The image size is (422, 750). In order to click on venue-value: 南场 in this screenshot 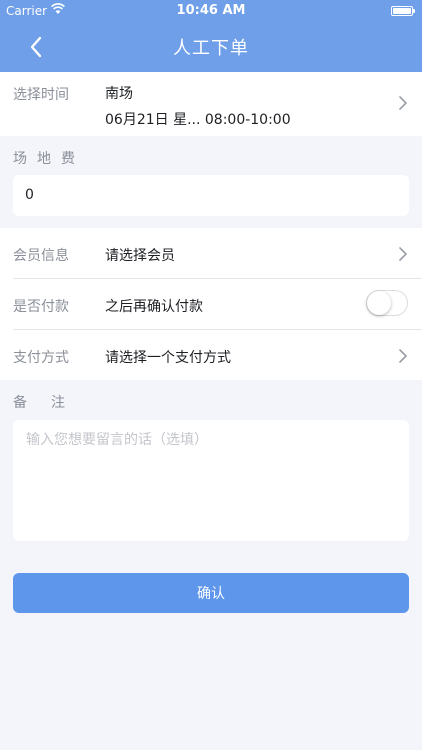, I will do `click(119, 94)`.